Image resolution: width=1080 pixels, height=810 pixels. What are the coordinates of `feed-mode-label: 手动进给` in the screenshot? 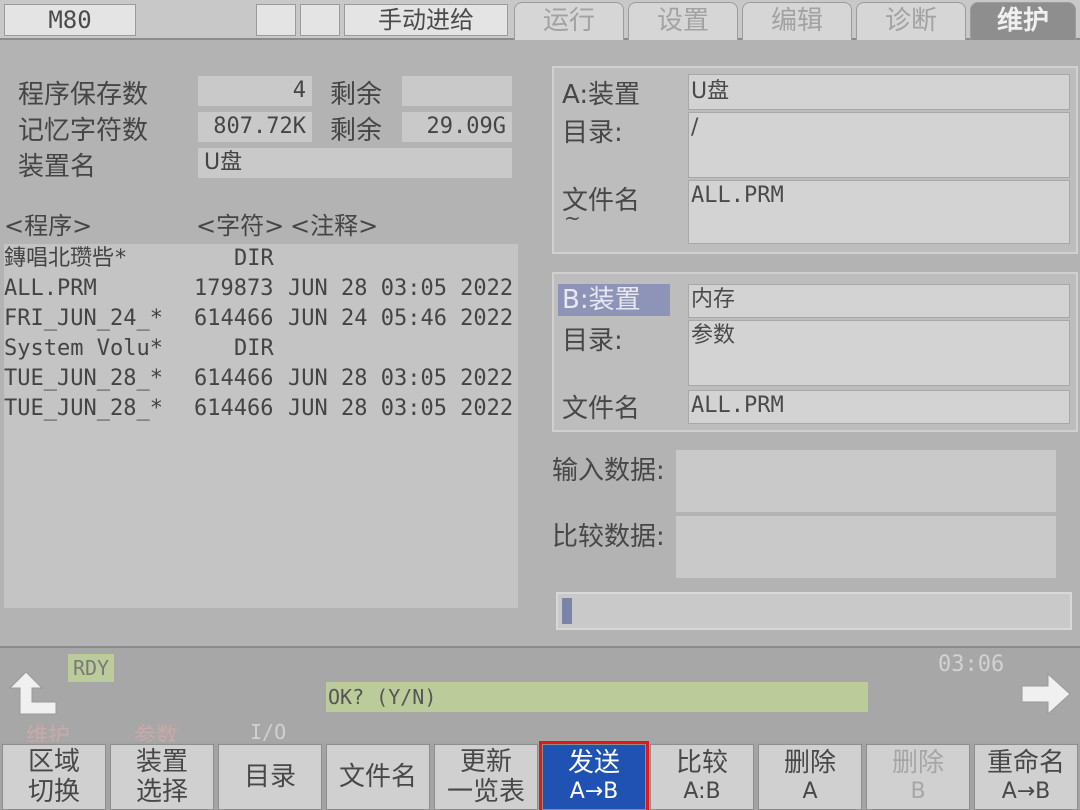 It's located at (426, 20).